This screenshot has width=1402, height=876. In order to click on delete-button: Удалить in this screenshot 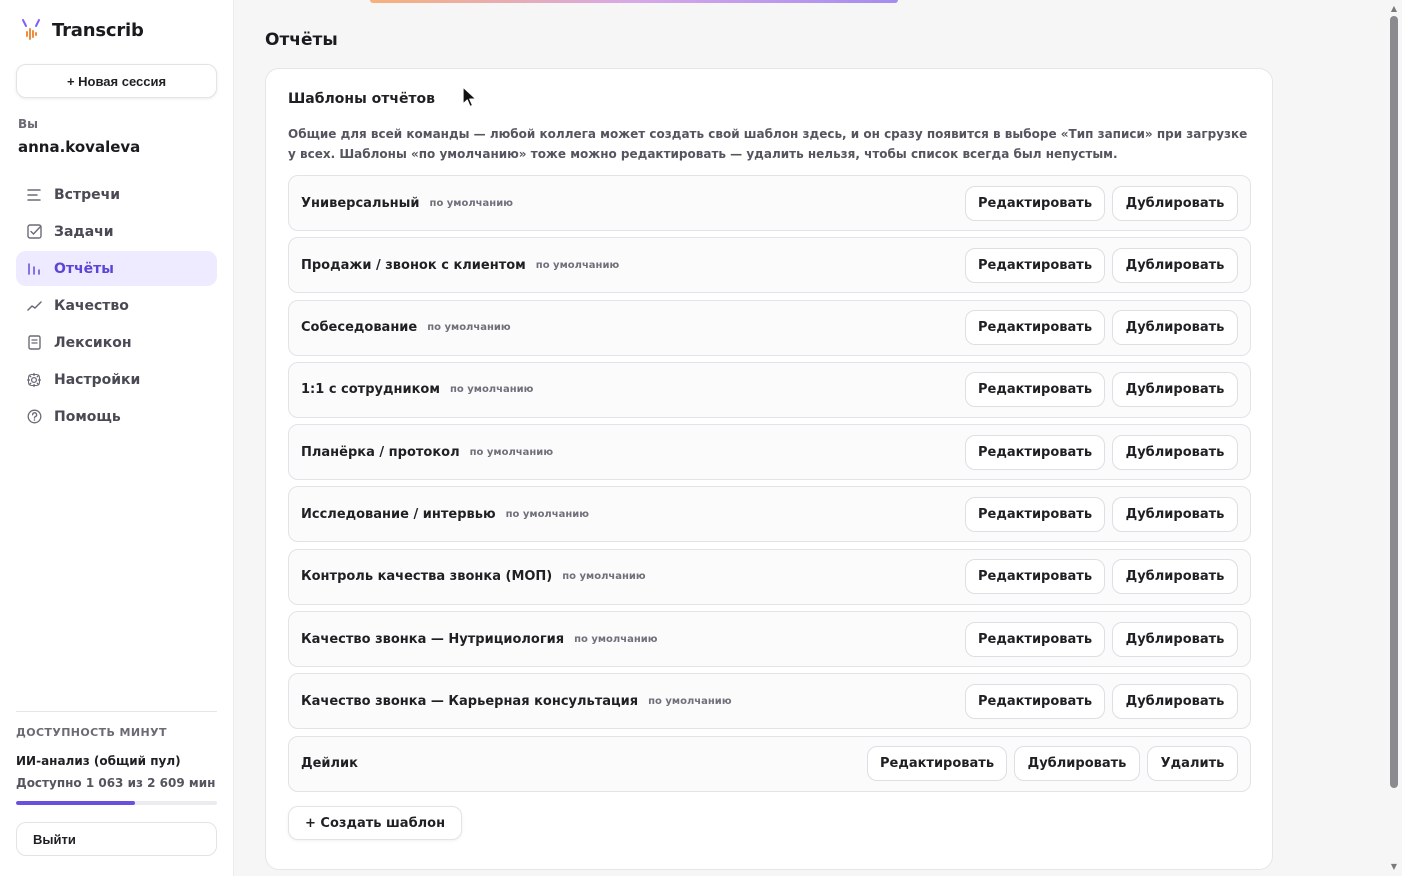, I will do `click(1192, 764)`.